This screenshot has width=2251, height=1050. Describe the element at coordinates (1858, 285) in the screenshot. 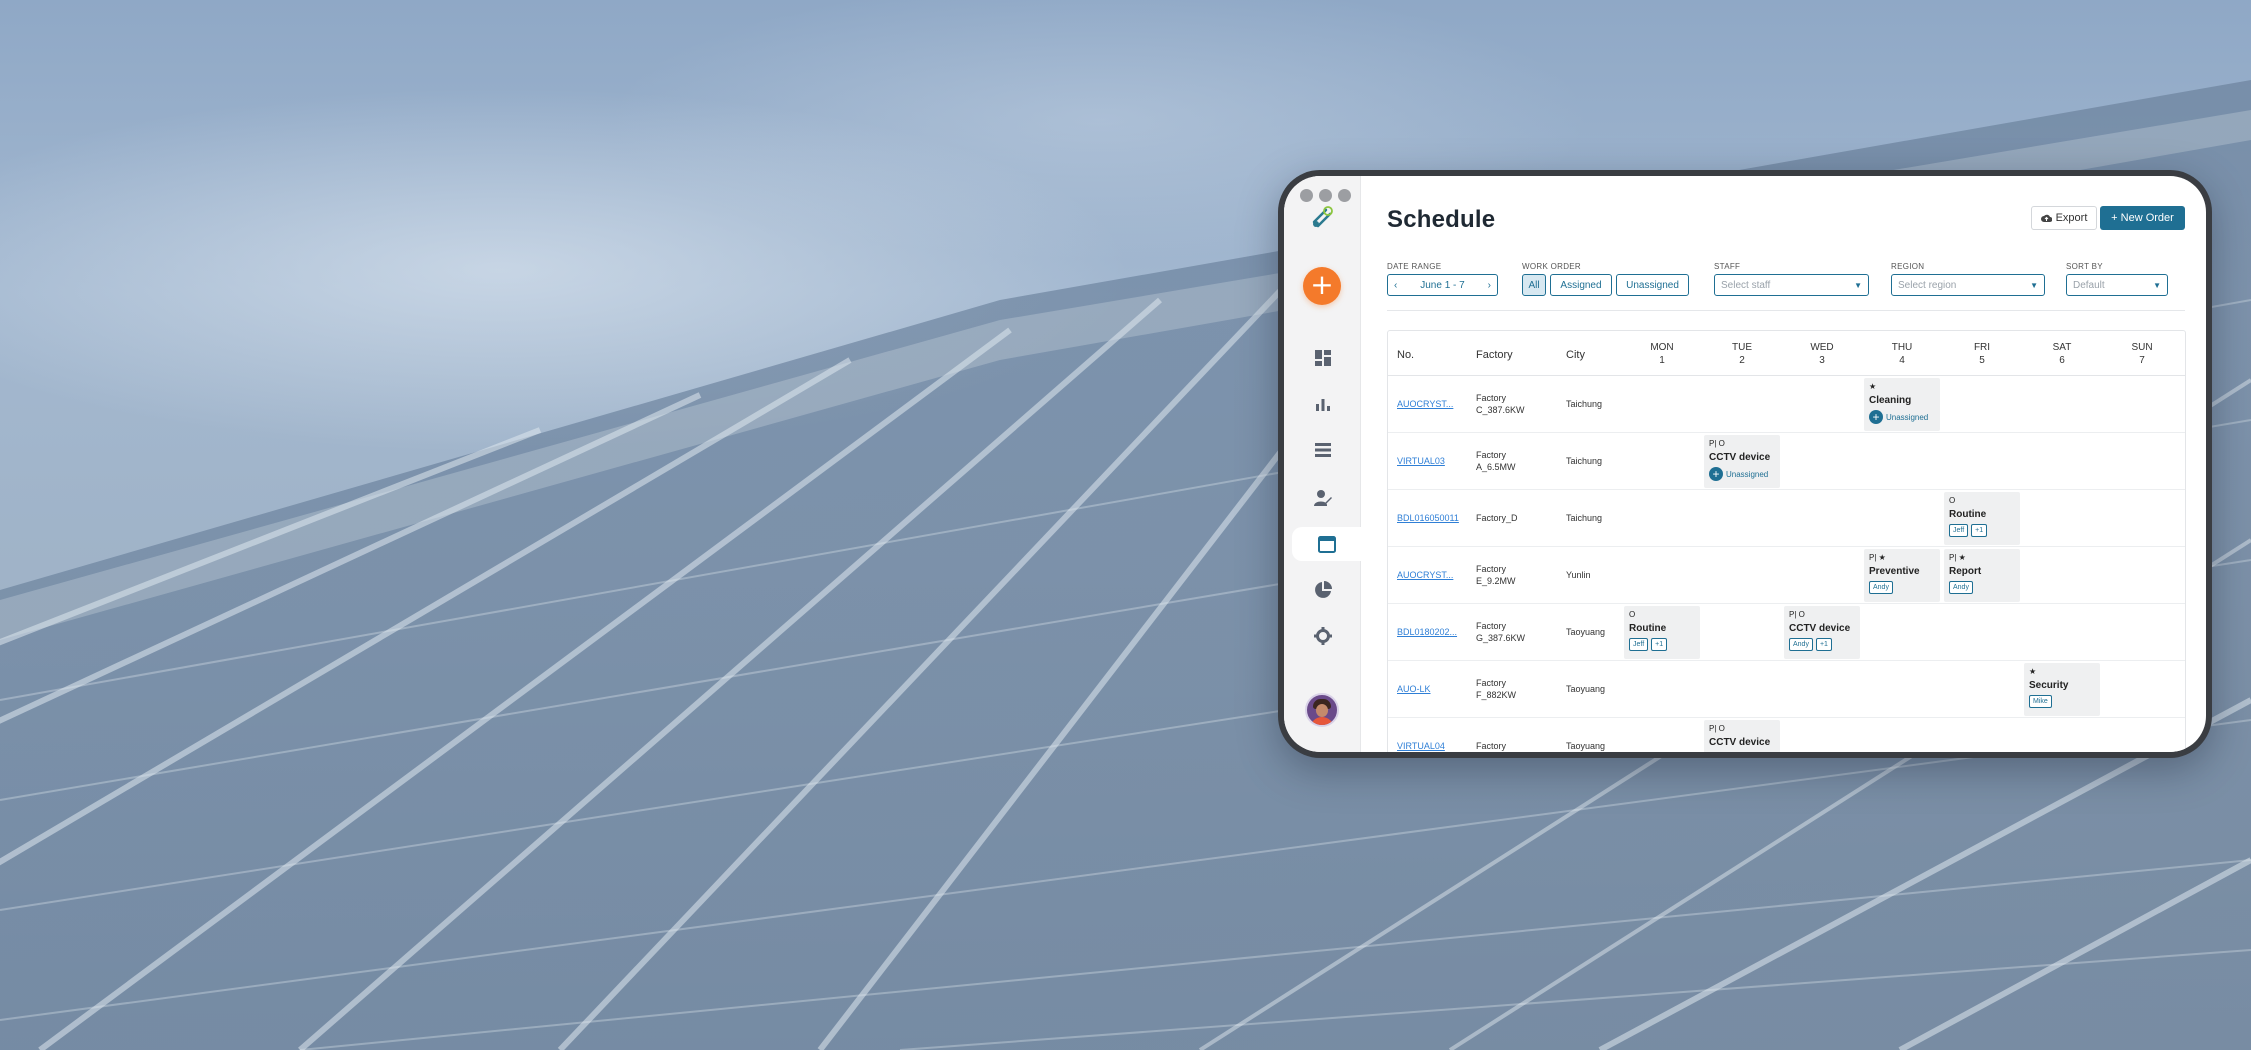

I see `chevron-down-icon: ▼` at that location.